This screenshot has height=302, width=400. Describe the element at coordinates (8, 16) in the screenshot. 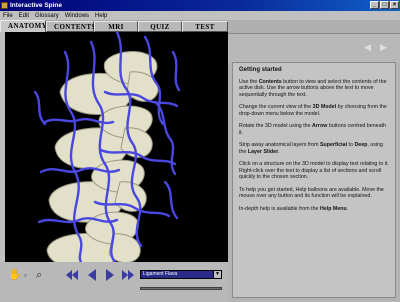

I see `menu-file: File` at that location.